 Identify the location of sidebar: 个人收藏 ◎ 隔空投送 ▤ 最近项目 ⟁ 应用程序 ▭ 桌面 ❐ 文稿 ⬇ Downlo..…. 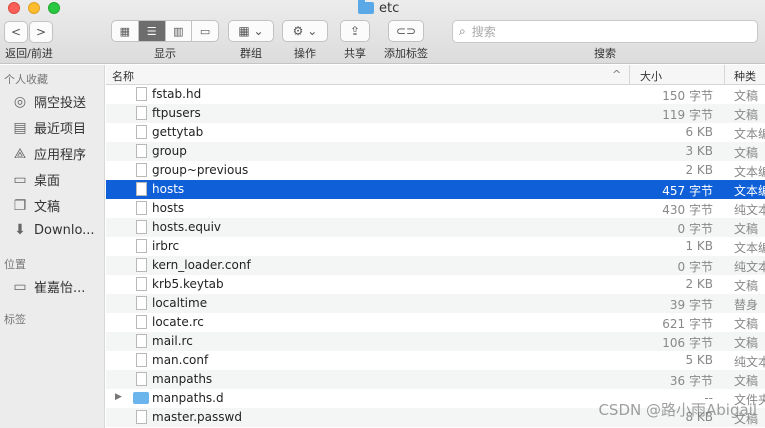
(52, 246).